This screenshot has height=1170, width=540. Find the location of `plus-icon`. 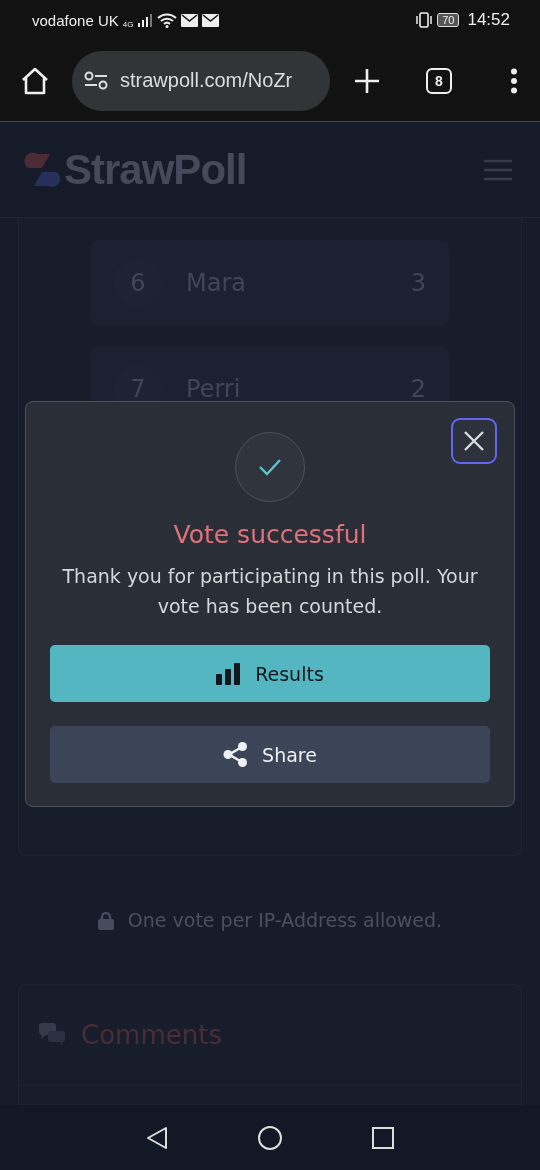

plus-icon is located at coordinates (367, 80).